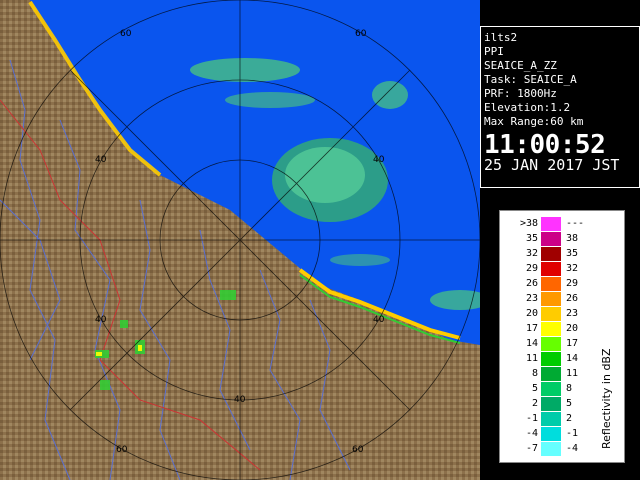  Describe the element at coordinates (531, 268) in the screenshot. I see `legend-lower-bound: 29` at that location.